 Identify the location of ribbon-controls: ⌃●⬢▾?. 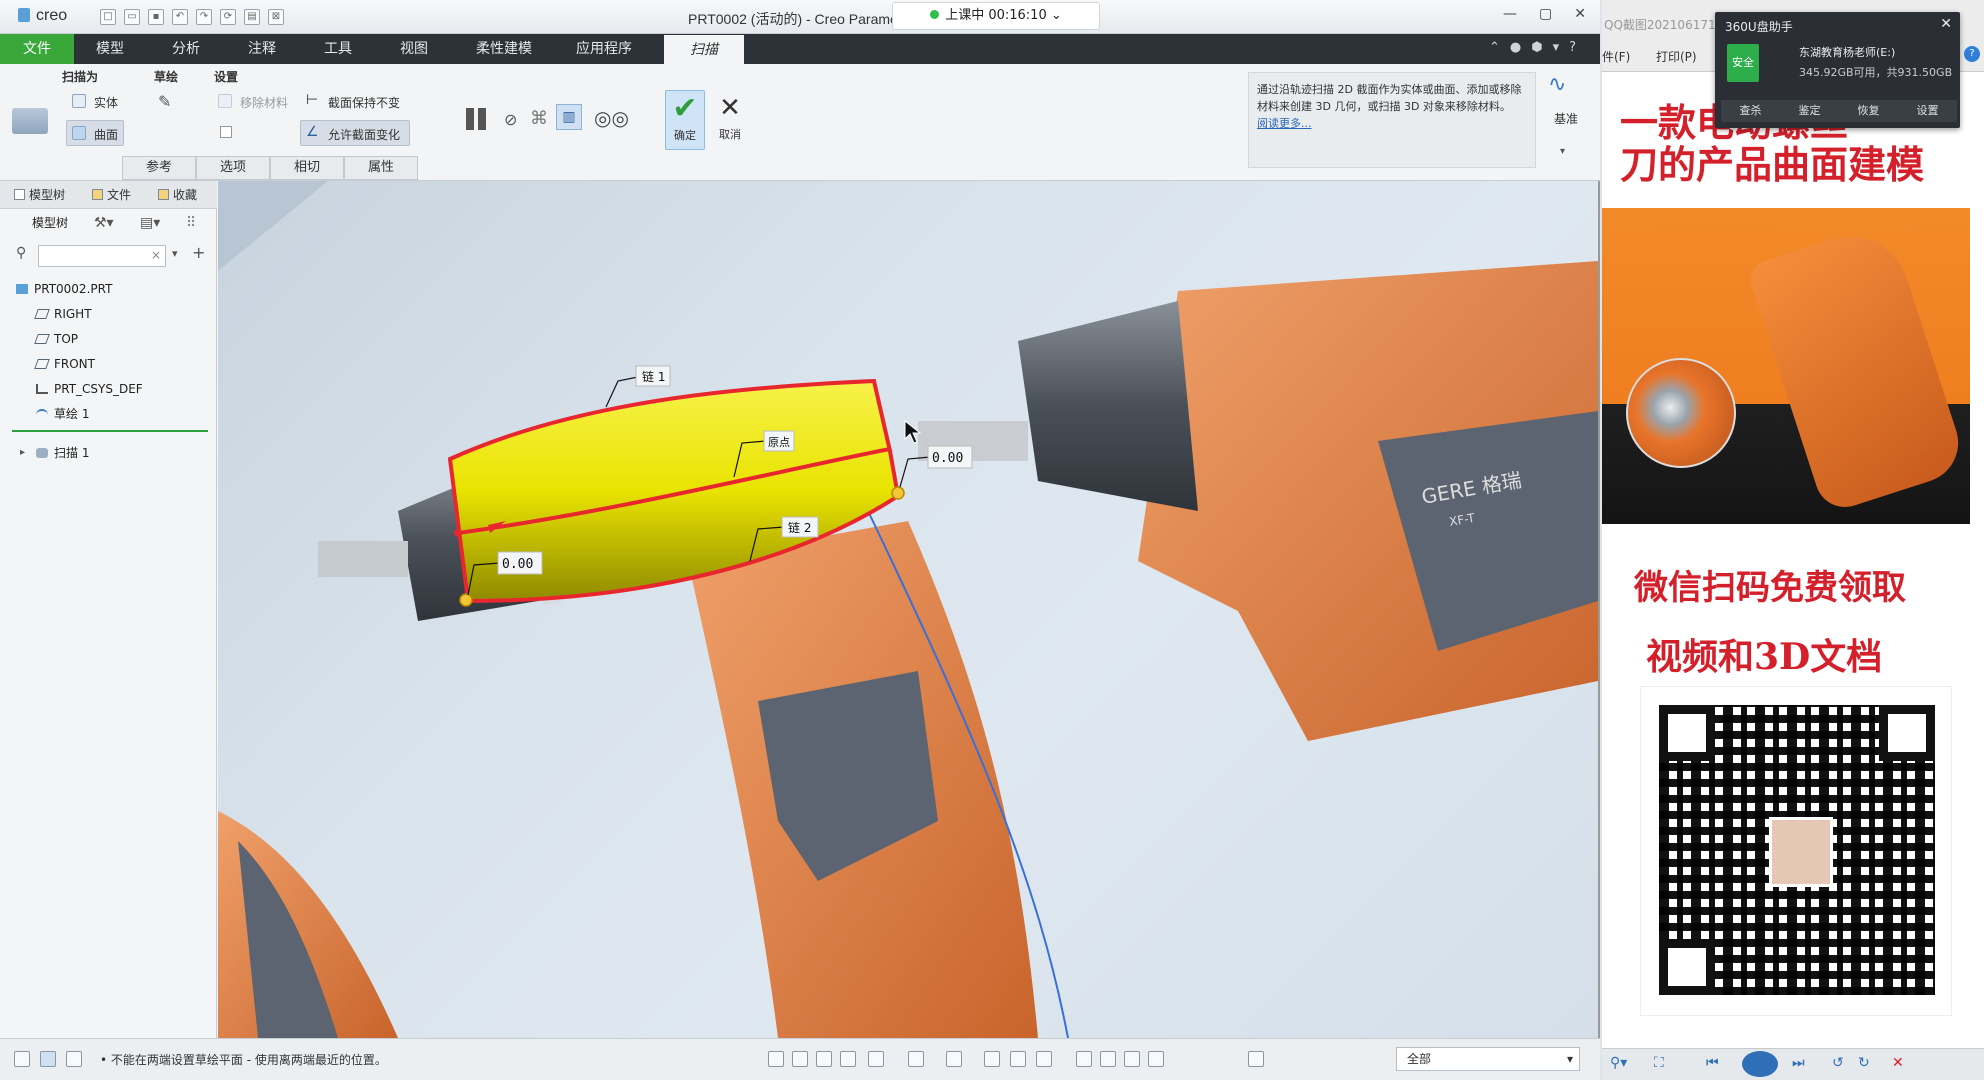
(1537, 47).